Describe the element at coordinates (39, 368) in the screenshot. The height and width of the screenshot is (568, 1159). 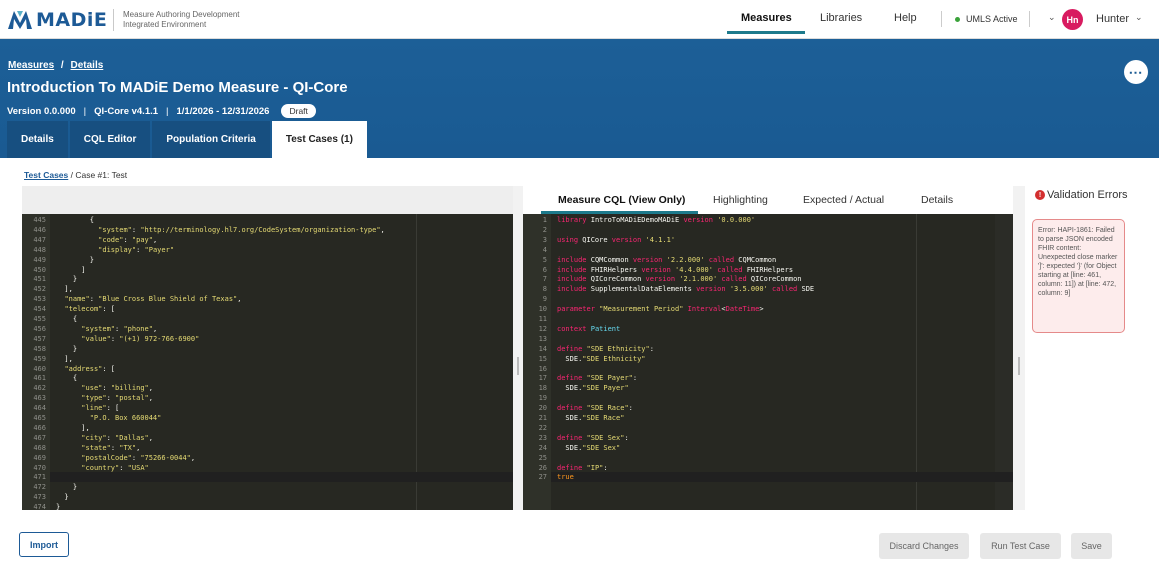
I see `line-number: 460` at that location.